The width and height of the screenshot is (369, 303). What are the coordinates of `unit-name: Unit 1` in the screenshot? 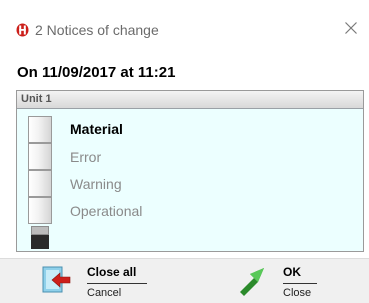 It's located at (36, 99).